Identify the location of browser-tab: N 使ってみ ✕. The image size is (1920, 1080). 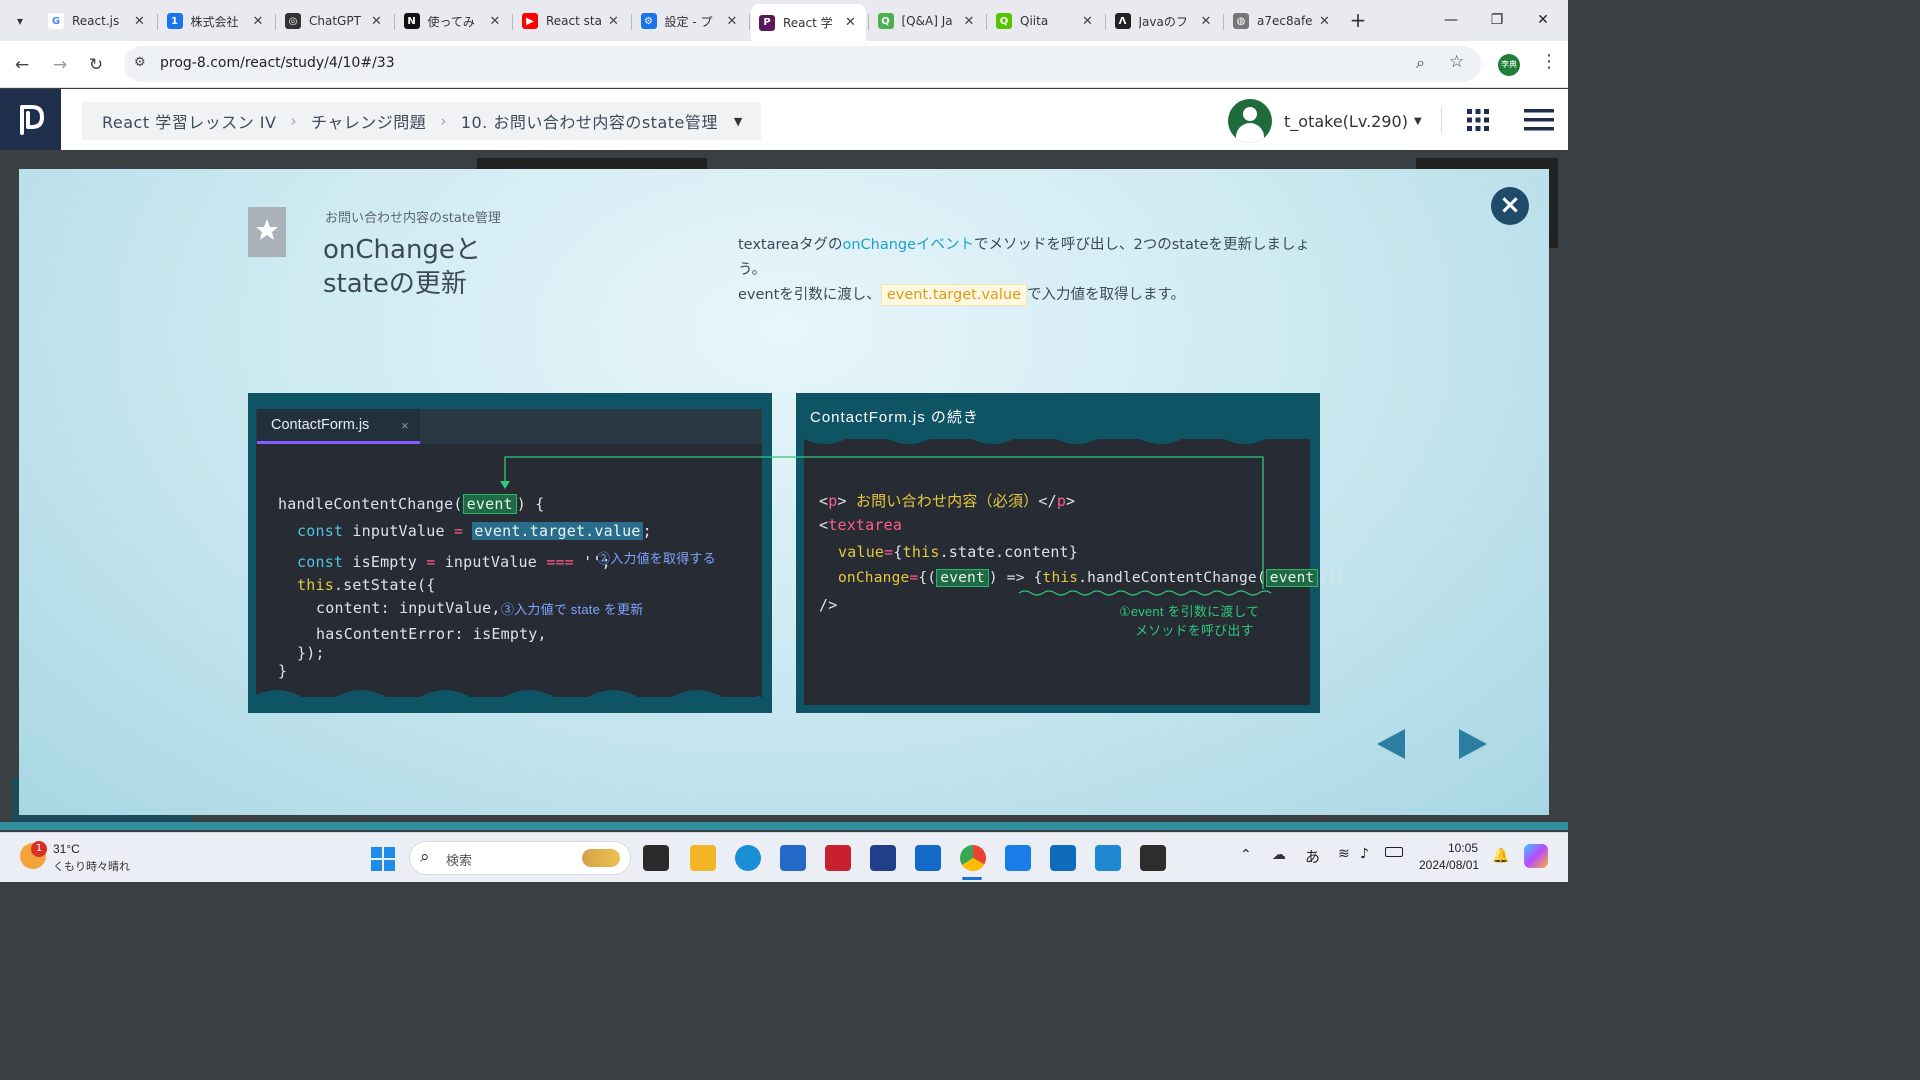
(453, 21).